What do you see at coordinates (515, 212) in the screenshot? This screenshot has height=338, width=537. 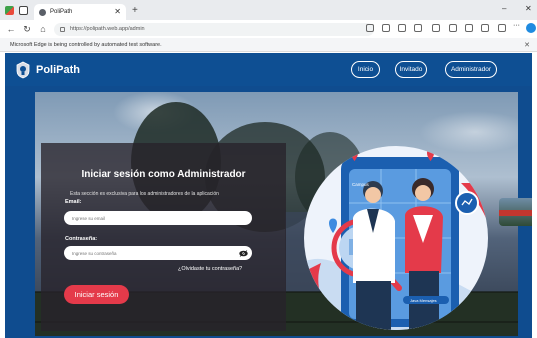 I see `side-preview-thumbnail` at bounding box center [515, 212].